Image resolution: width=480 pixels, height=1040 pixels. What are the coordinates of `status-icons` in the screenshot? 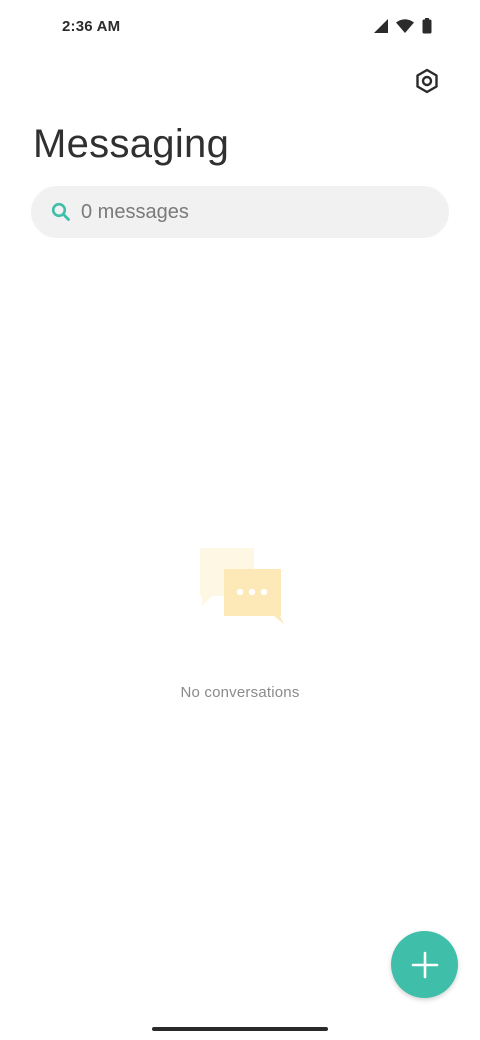 It's located at (403, 26).